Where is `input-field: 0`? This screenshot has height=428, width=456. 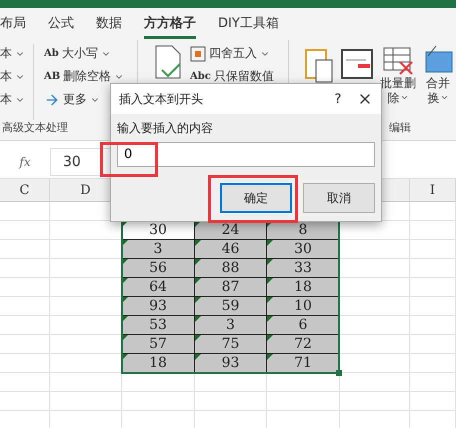 input-field: 0 is located at coordinates (246, 154).